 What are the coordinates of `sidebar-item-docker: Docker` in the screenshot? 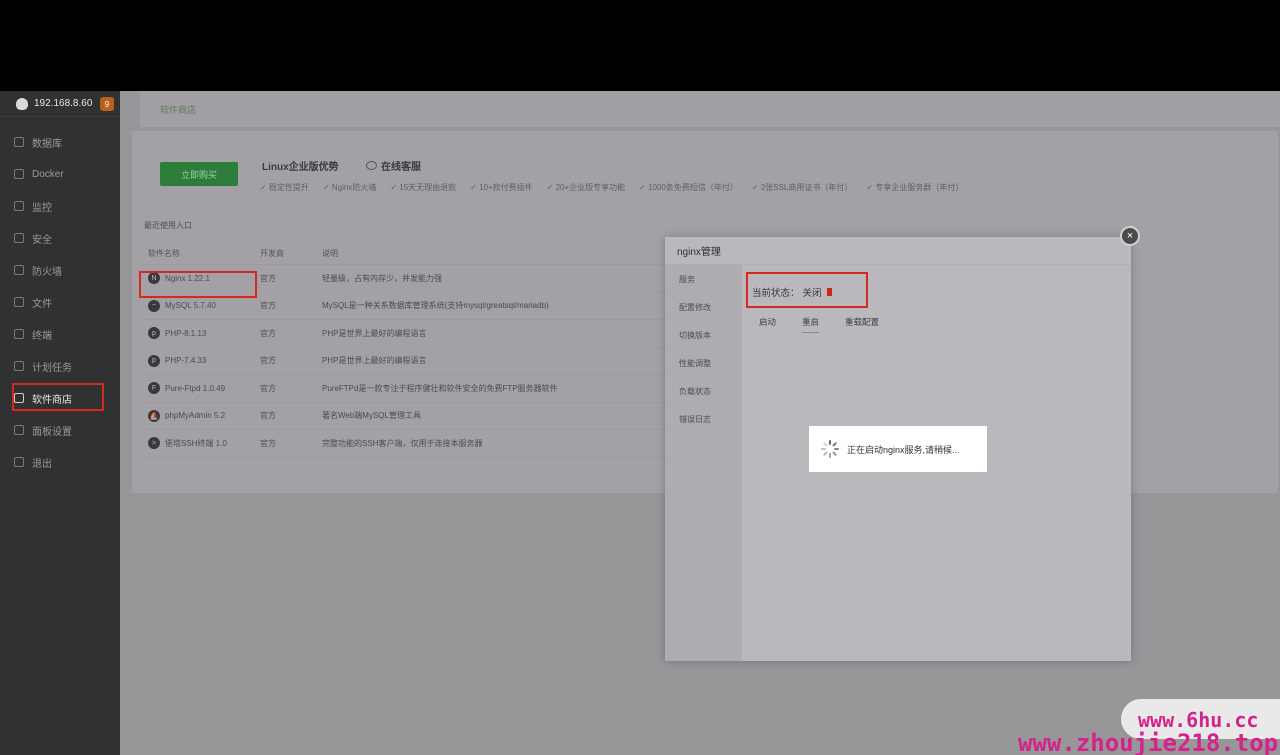 It's located at (60, 174).